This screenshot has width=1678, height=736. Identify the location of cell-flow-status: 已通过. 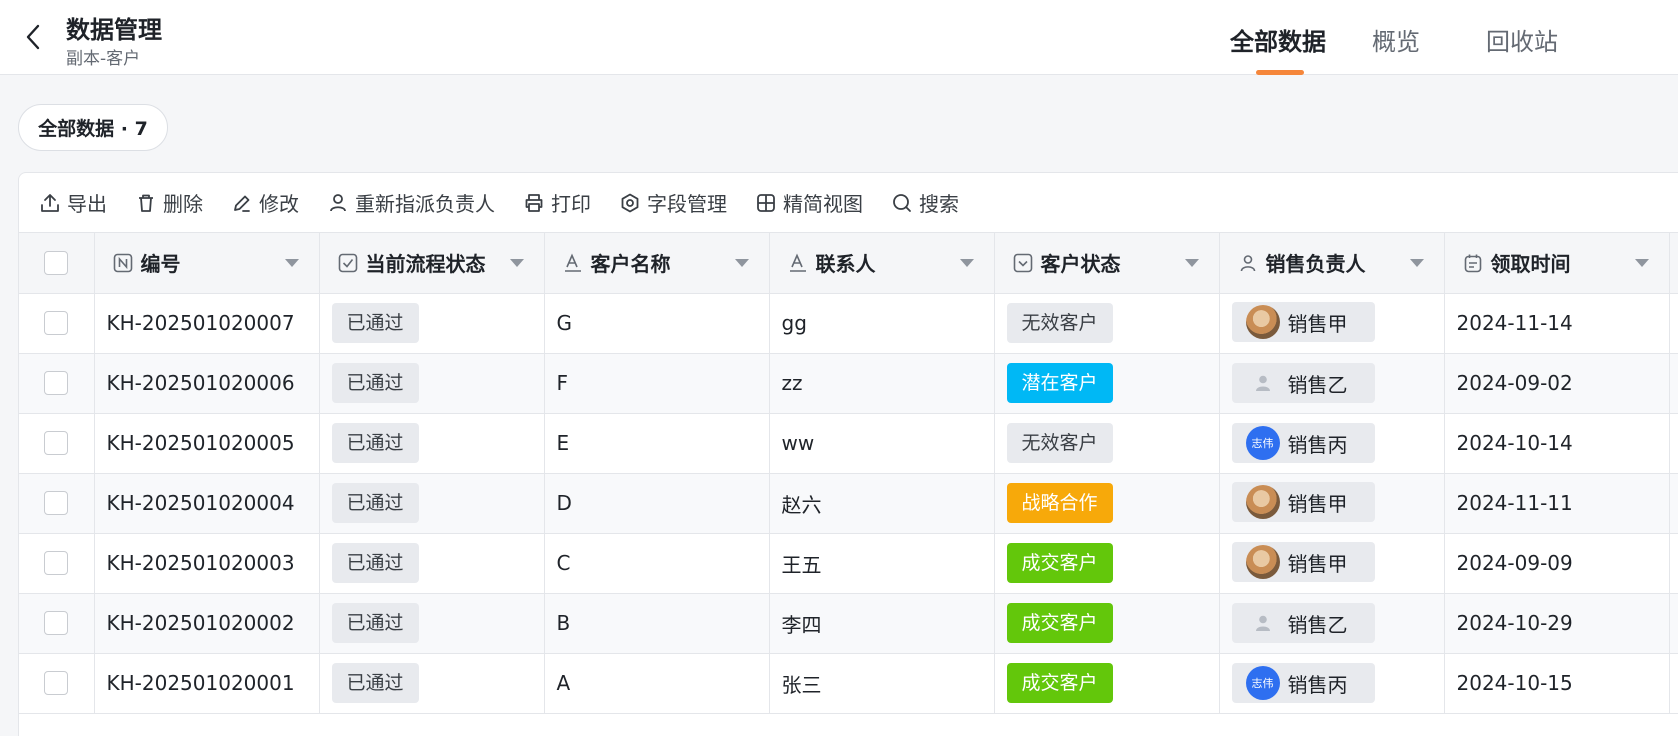
(432, 503).